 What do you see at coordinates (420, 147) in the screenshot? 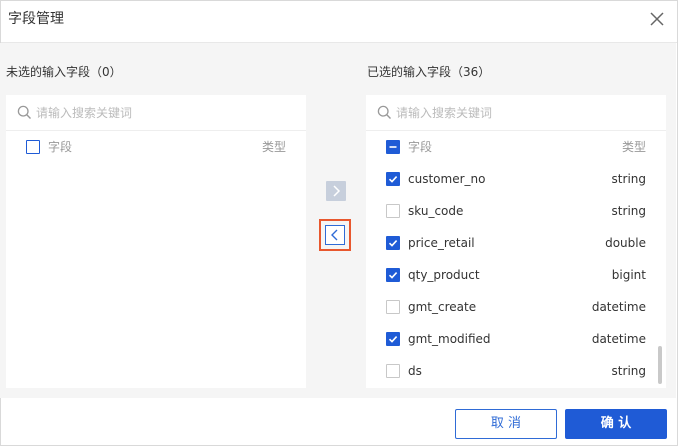
I see `selected-header-name: 字段` at bounding box center [420, 147].